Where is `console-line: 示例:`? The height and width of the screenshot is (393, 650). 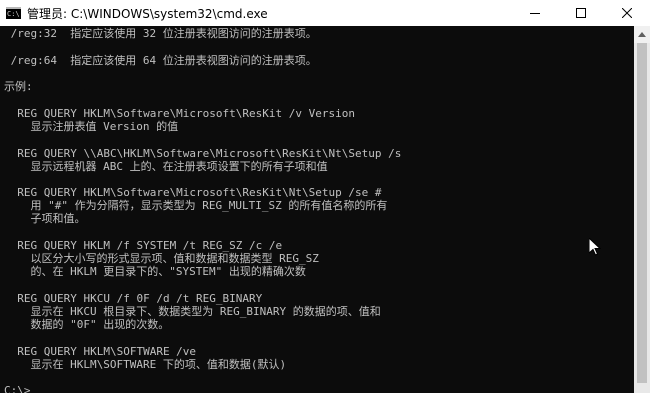 console-line: 示例: is located at coordinates (18, 86).